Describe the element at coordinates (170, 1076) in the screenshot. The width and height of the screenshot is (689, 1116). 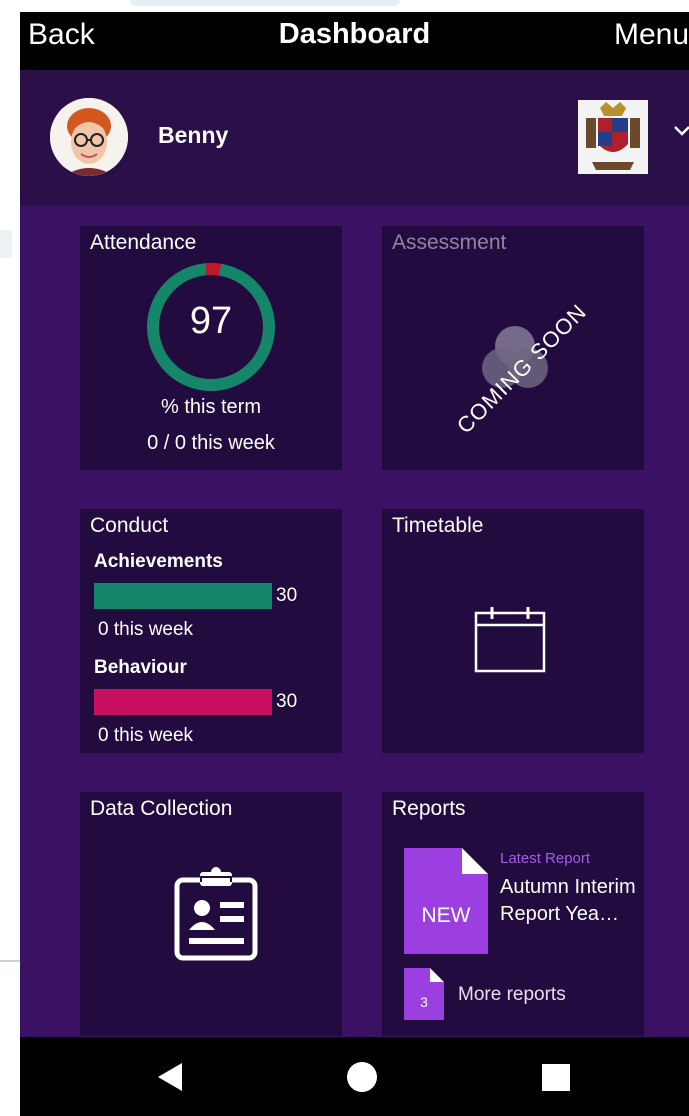
I see `triangle-back-icon` at that location.